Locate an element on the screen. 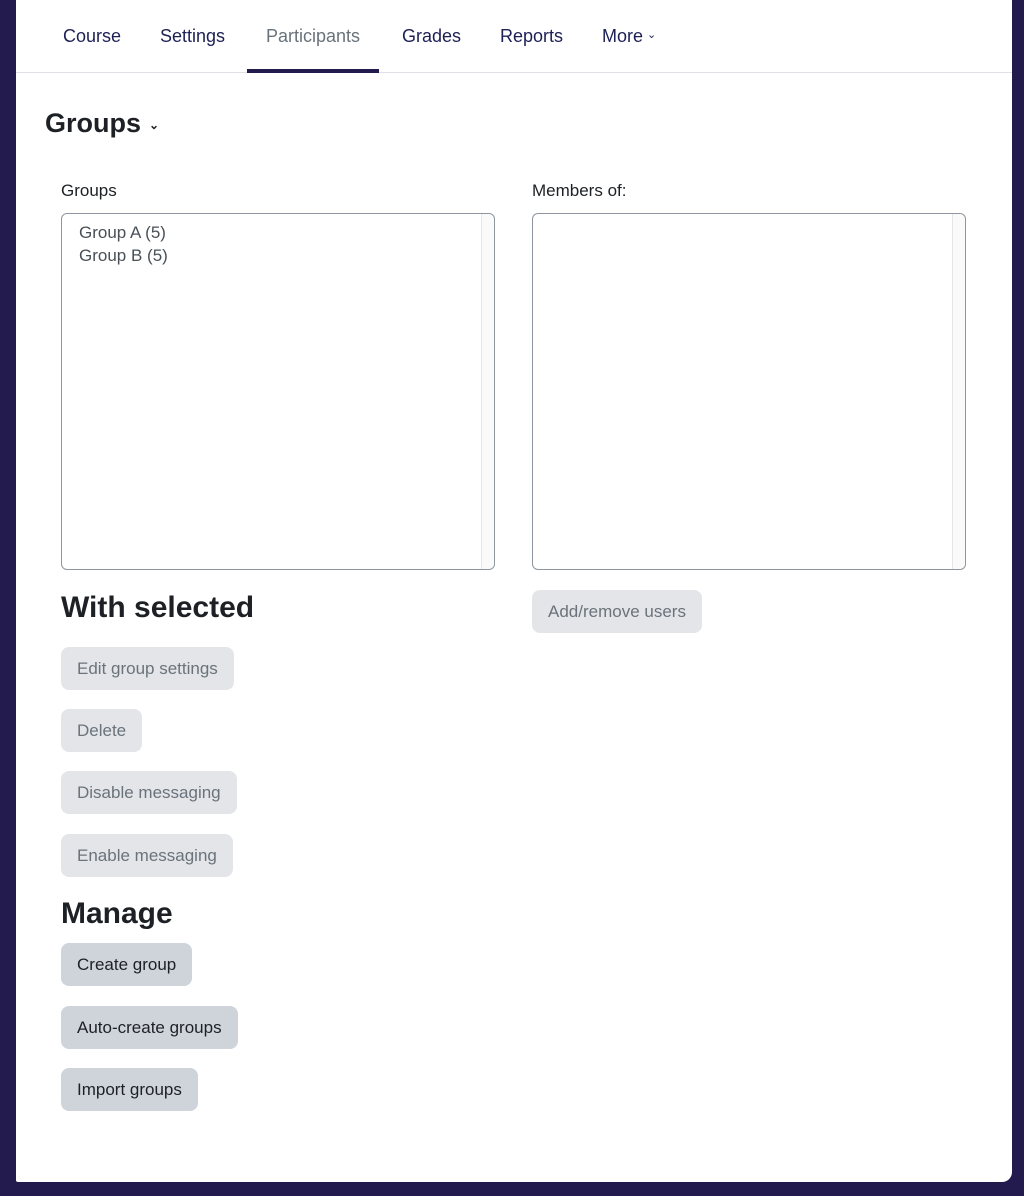 This screenshot has height=1196, width=1024. tab-label: More is located at coordinates (623, 36).